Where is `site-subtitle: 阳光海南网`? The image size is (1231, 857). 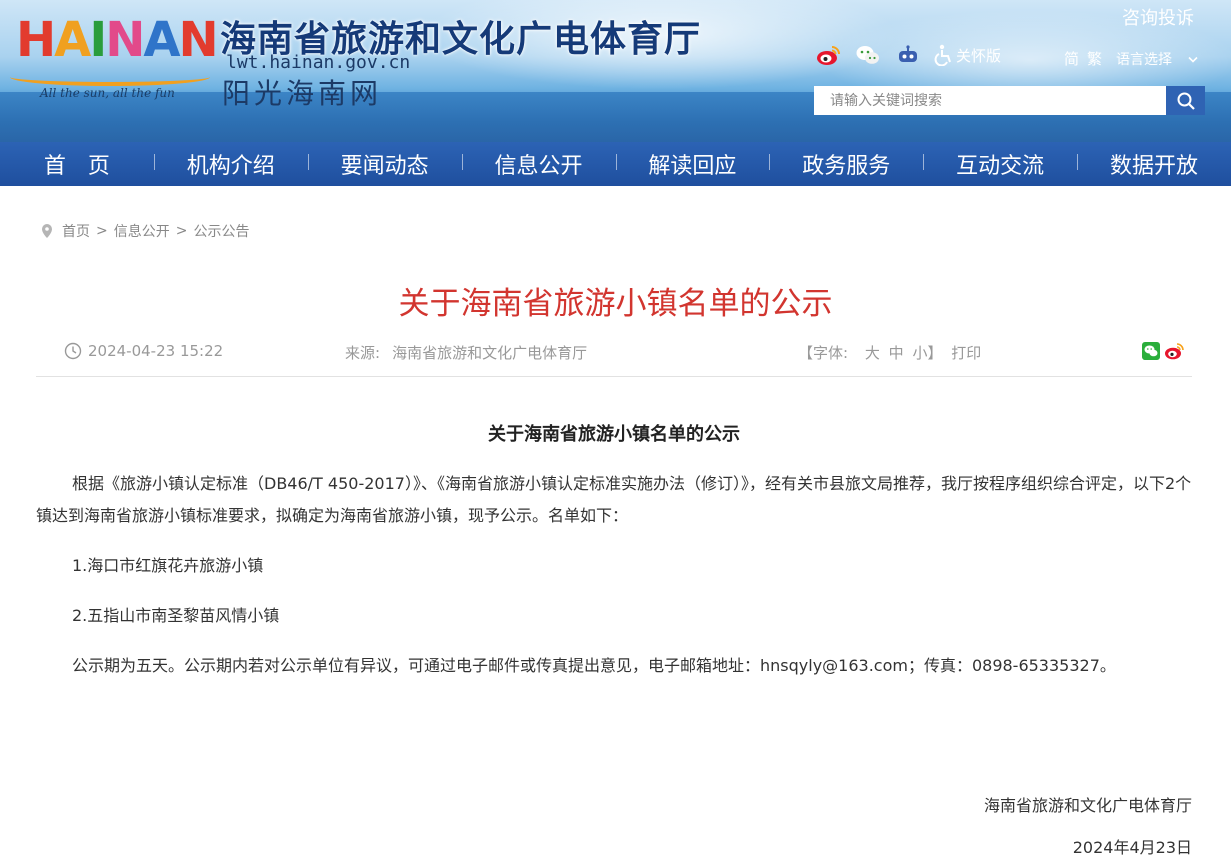
site-subtitle: 阳光海南网 is located at coordinates (302, 93).